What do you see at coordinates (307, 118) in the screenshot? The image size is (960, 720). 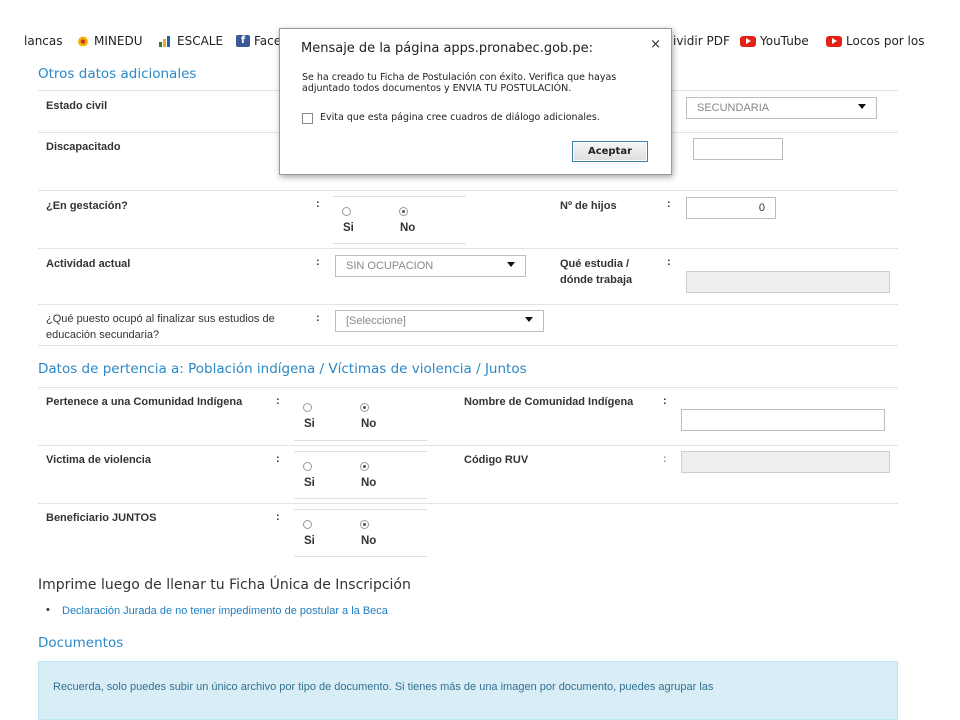 I see `suppress-dialogs-checkbox` at bounding box center [307, 118].